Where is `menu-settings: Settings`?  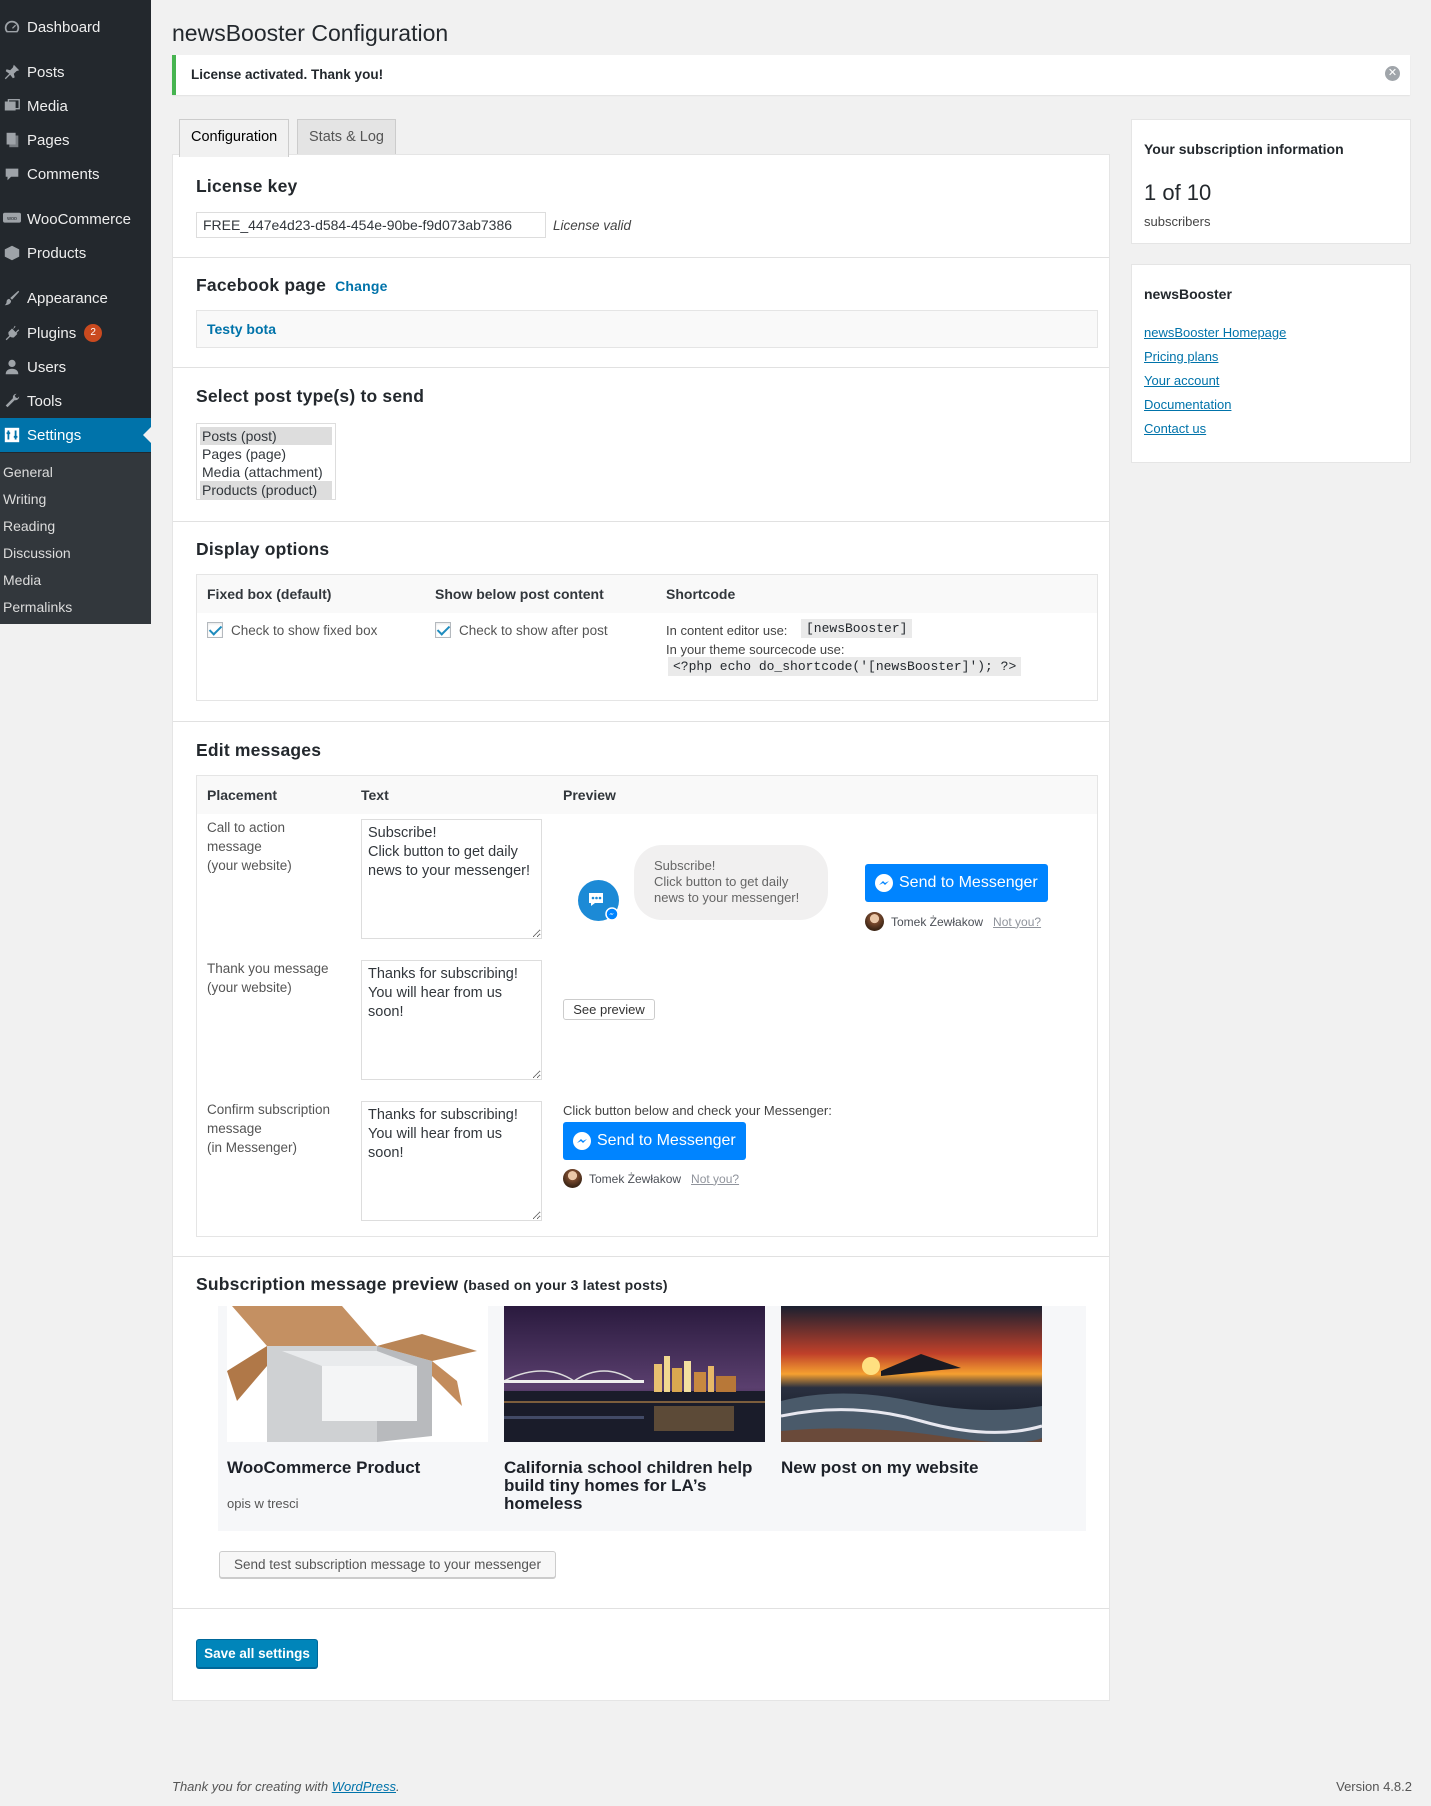
menu-settings: Settings is located at coordinates (75, 435).